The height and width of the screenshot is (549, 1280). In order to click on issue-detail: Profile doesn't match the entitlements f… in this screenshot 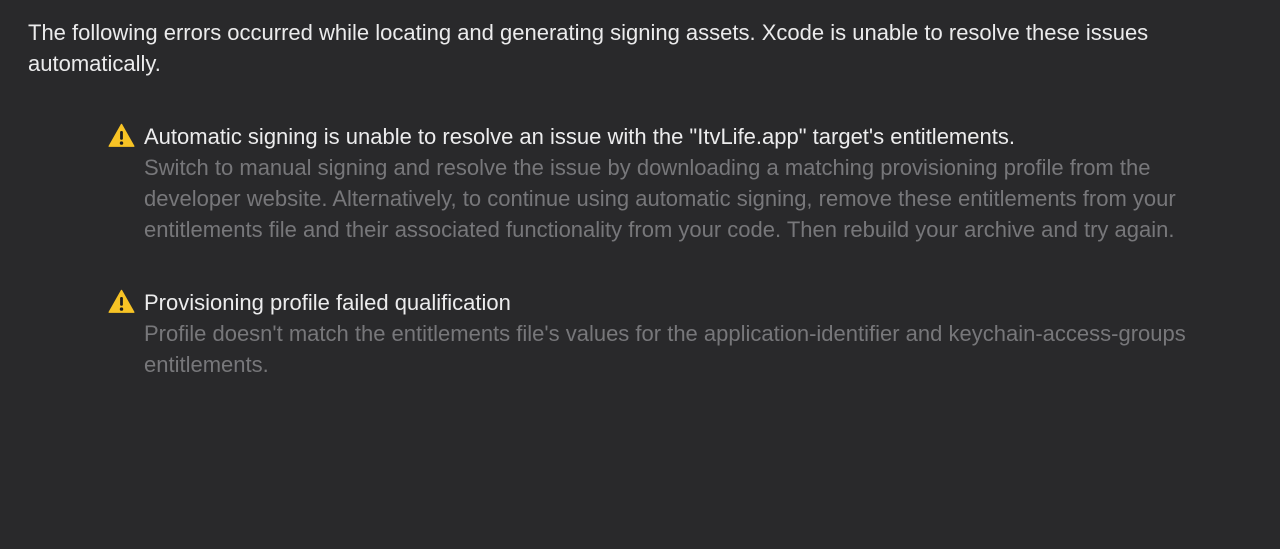, I will do `click(665, 349)`.